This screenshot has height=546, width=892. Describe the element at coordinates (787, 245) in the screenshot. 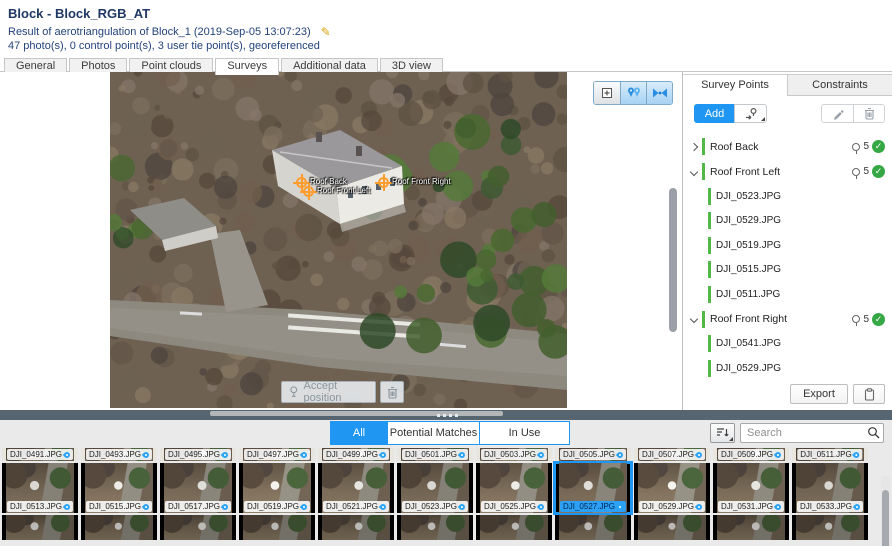

I see `survey-measurement-row: DJI_0519.JPG` at that location.